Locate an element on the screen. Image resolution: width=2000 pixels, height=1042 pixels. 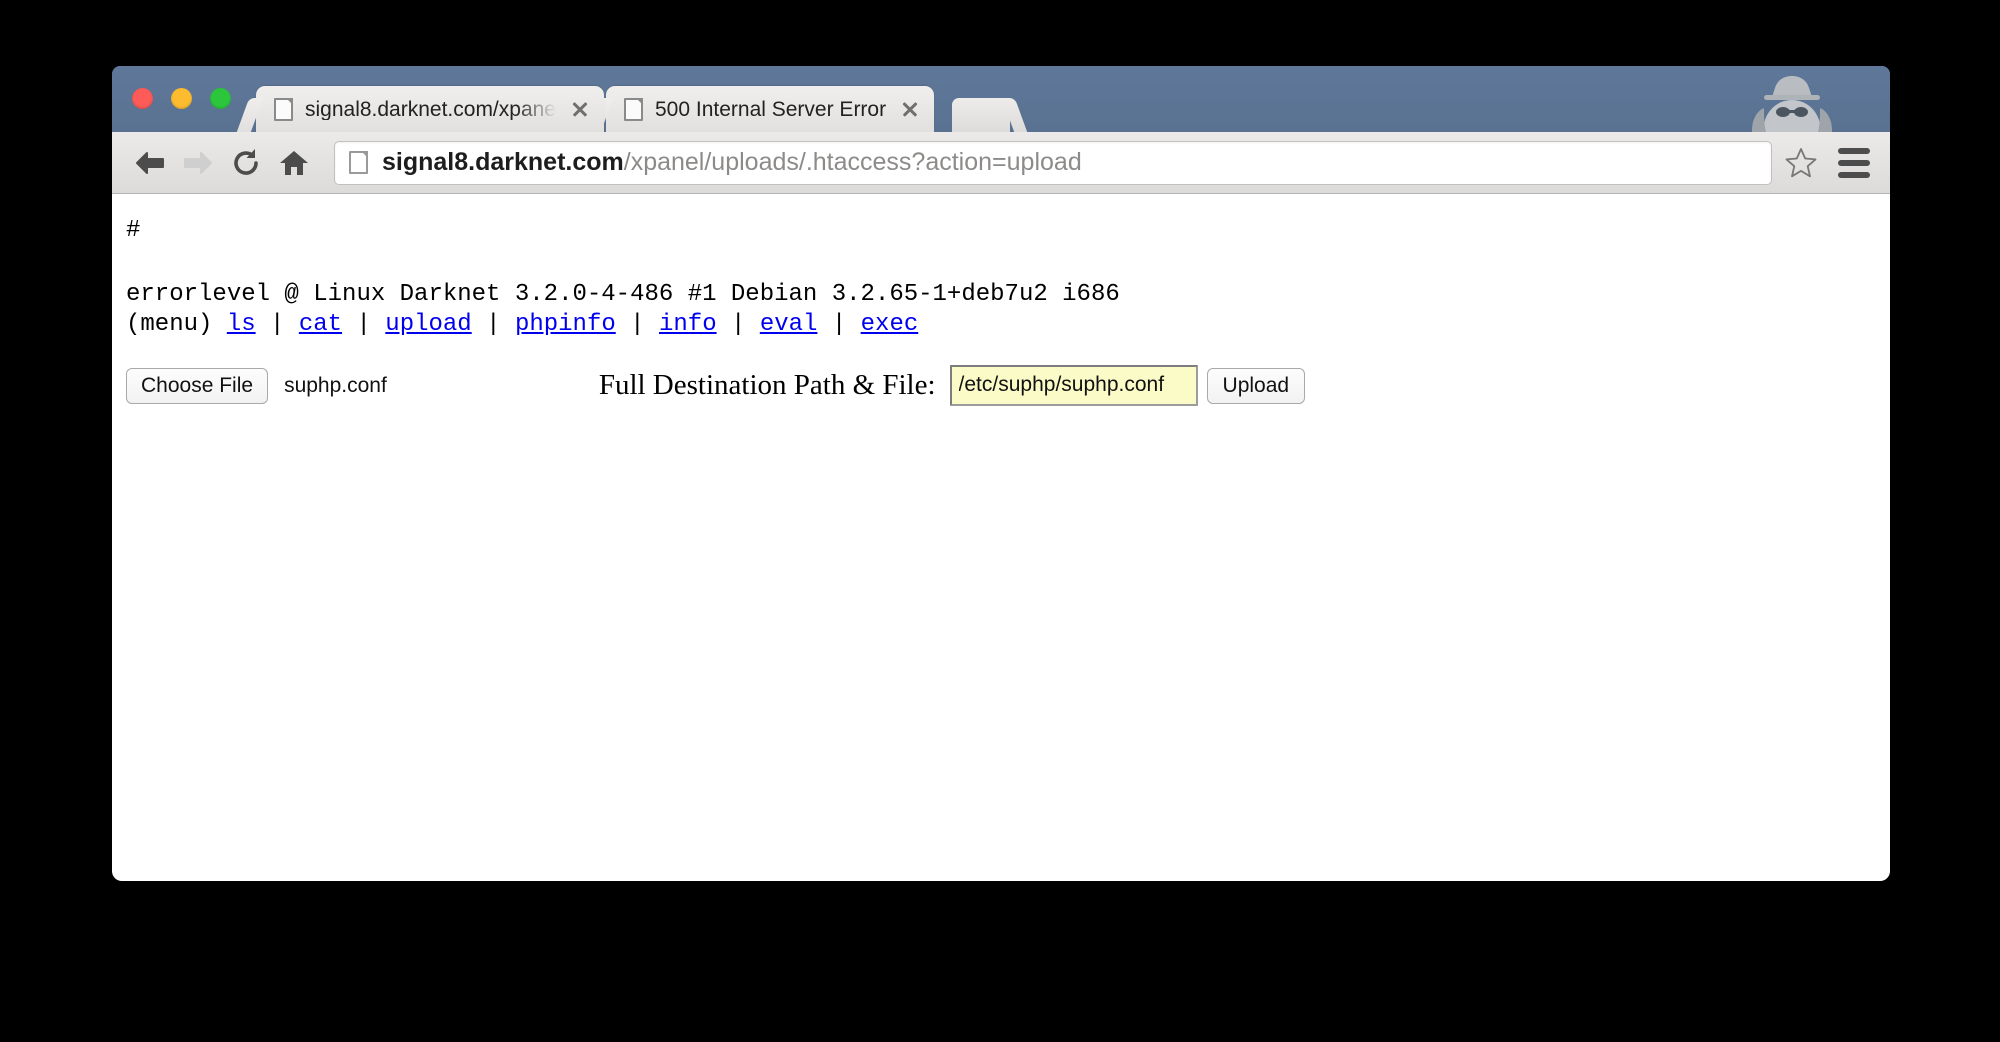
selected-file-name: suphp.conf is located at coordinates (335, 385).